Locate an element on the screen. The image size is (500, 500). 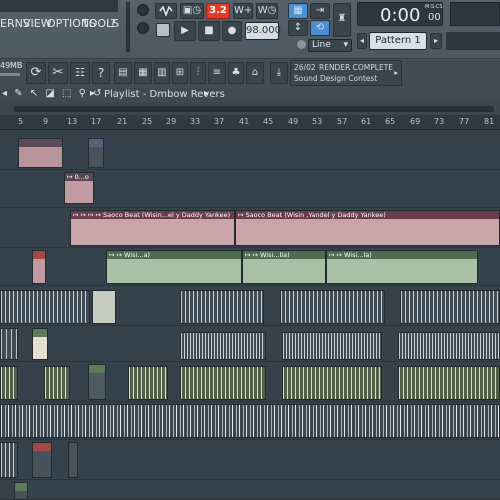
snap-value: Line is located at coordinates (321, 45).